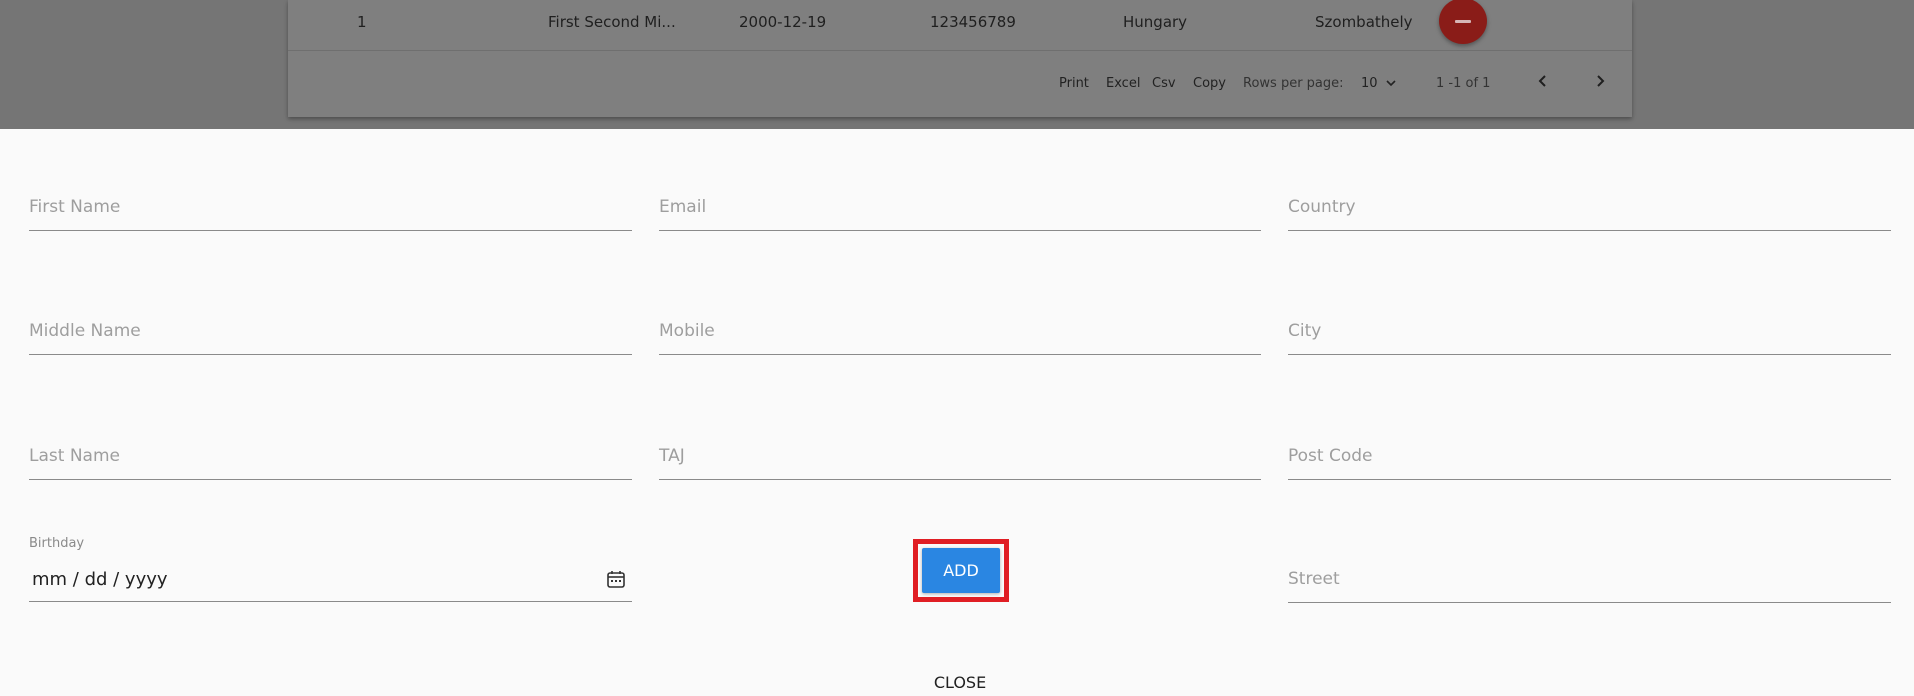 This screenshot has height=696, width=1914. I want to click on post-code-input, so click(1589, 459).